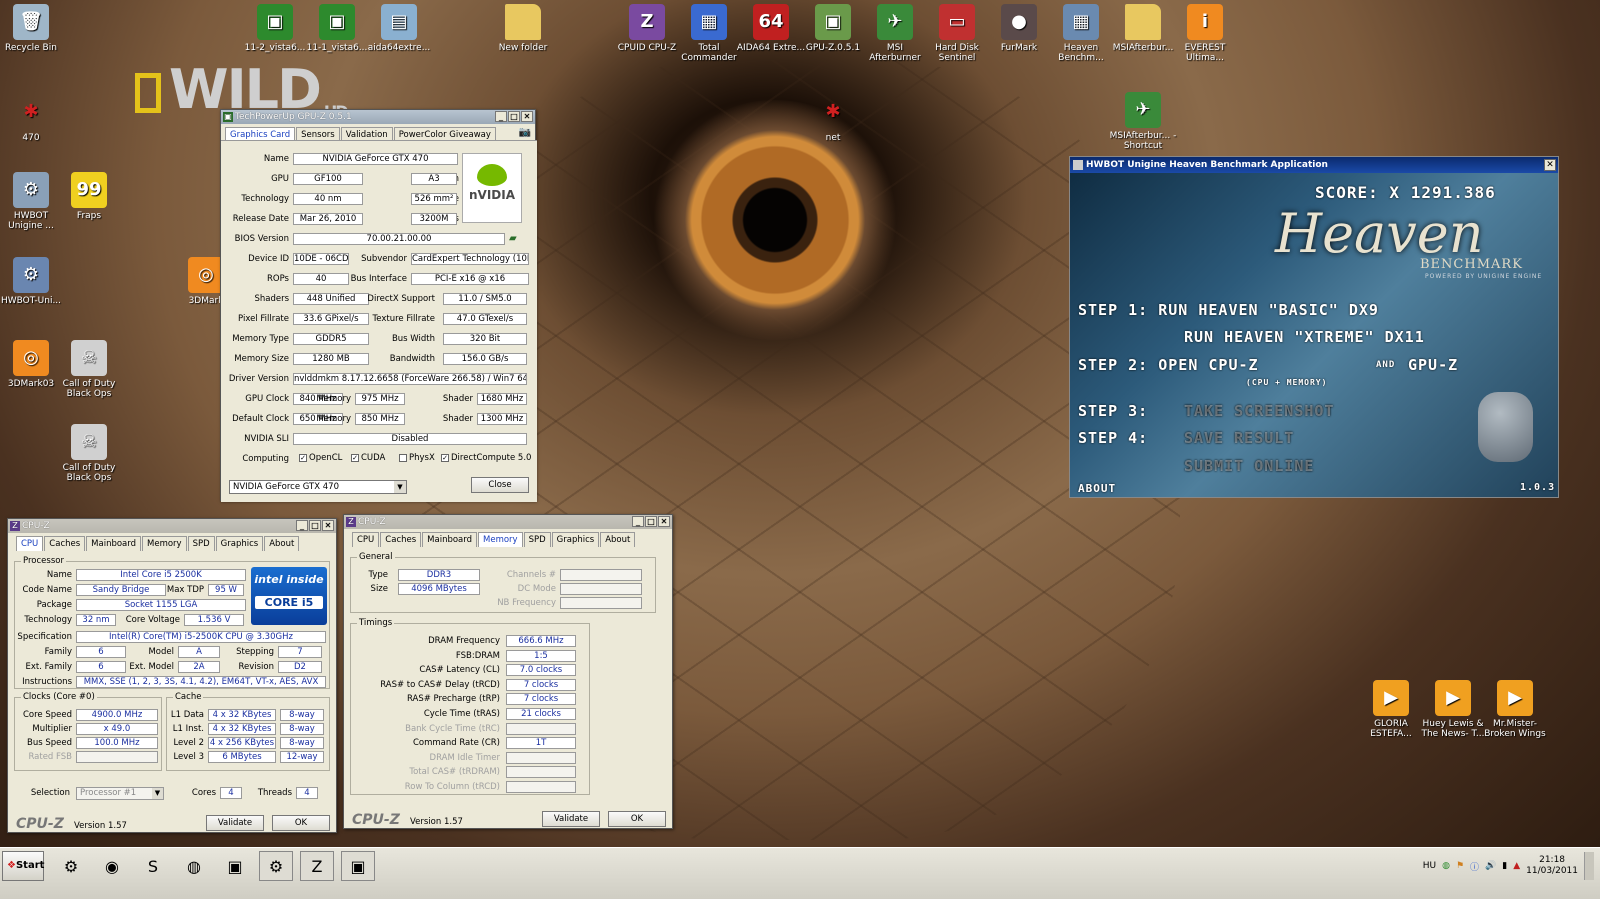 The width and height of the screenshot is (1600, 899). I want to click on checkbox-icon, so click(403, 457).